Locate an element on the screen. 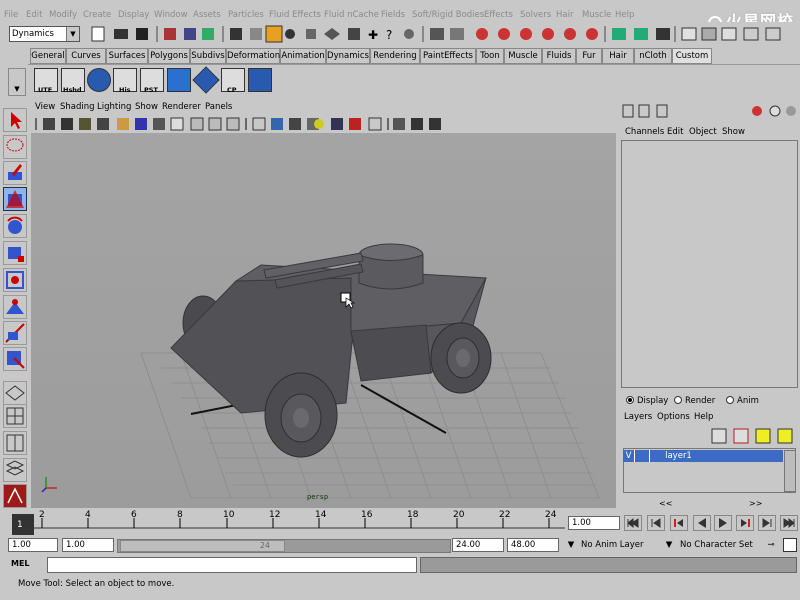 The height and width of the screenshot is (600, 800). animation-start-field: 1.00 is located at coordinates (33, 545).